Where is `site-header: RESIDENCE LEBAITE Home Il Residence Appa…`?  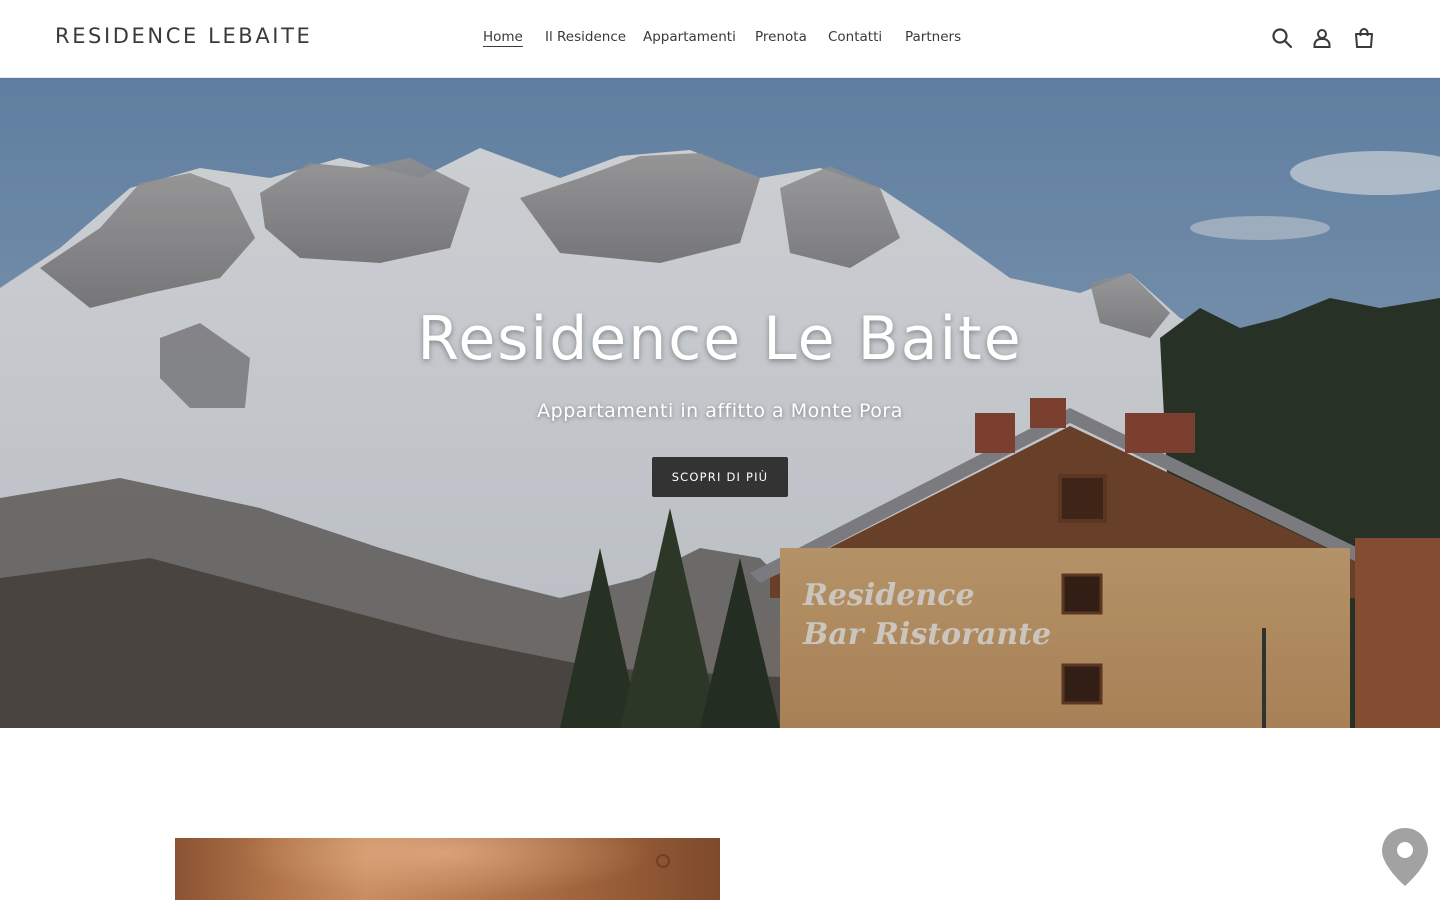
site-header: RESIDENCE LEBAITE Home Il Residence Appa… is located at coordinates (720, 39).